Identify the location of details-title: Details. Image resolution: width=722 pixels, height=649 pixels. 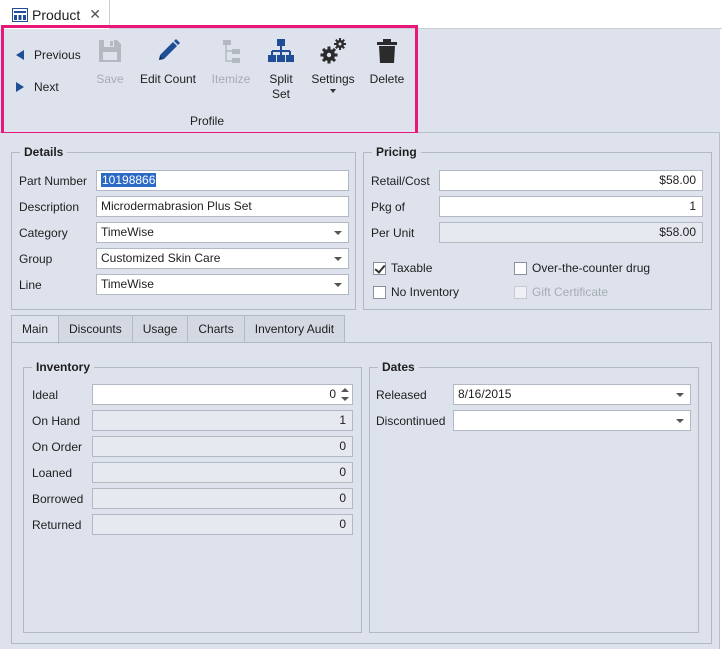
(44, 152).